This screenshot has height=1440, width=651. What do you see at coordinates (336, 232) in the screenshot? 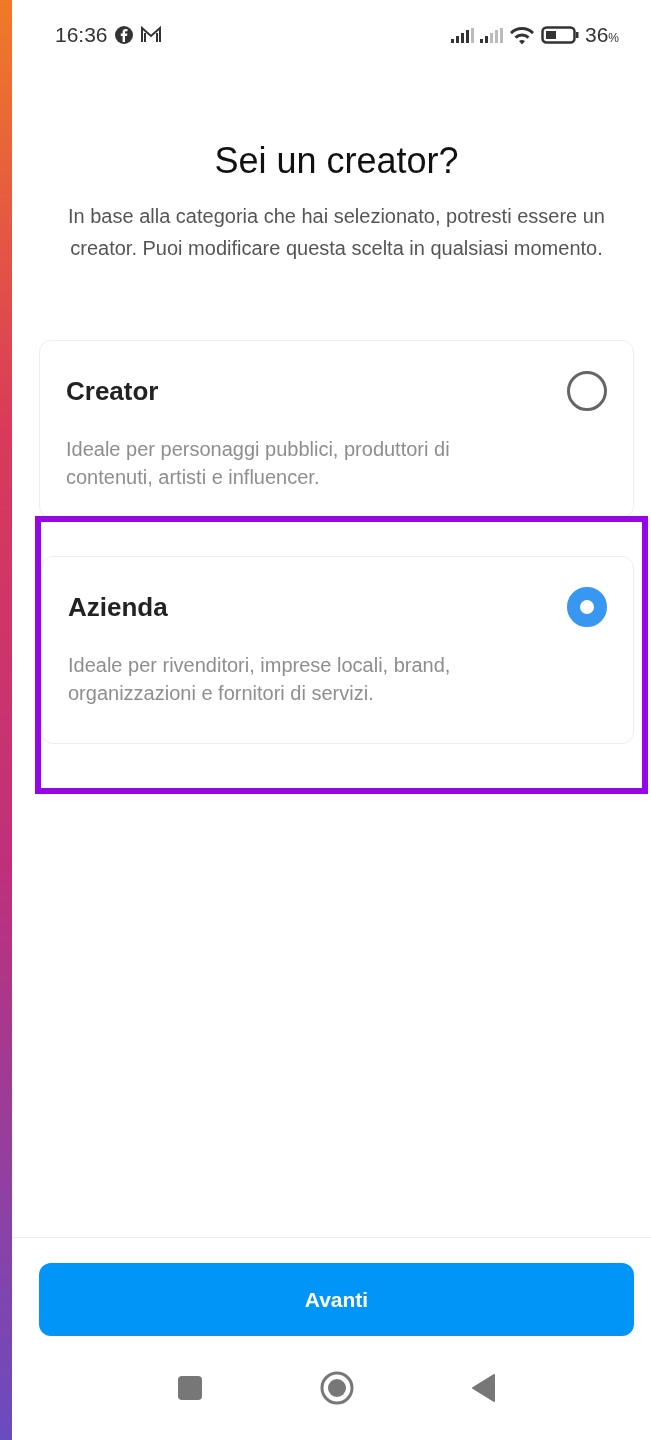
I see `page-subtitle: In base alla categoria che hai selezionato, potresti essere un creator. Puoi modificare questa scelta in qualsiasi momento.` at bounding box center [336, 232].